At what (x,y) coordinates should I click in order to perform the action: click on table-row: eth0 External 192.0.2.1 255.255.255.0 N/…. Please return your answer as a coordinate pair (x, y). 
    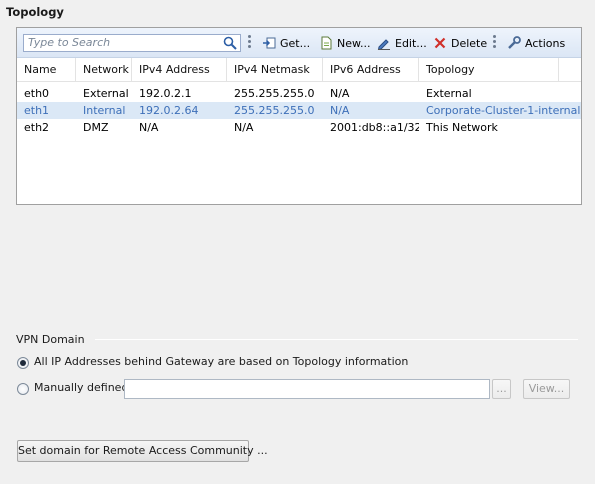
    Looking at the image, I should click on (299, 93).